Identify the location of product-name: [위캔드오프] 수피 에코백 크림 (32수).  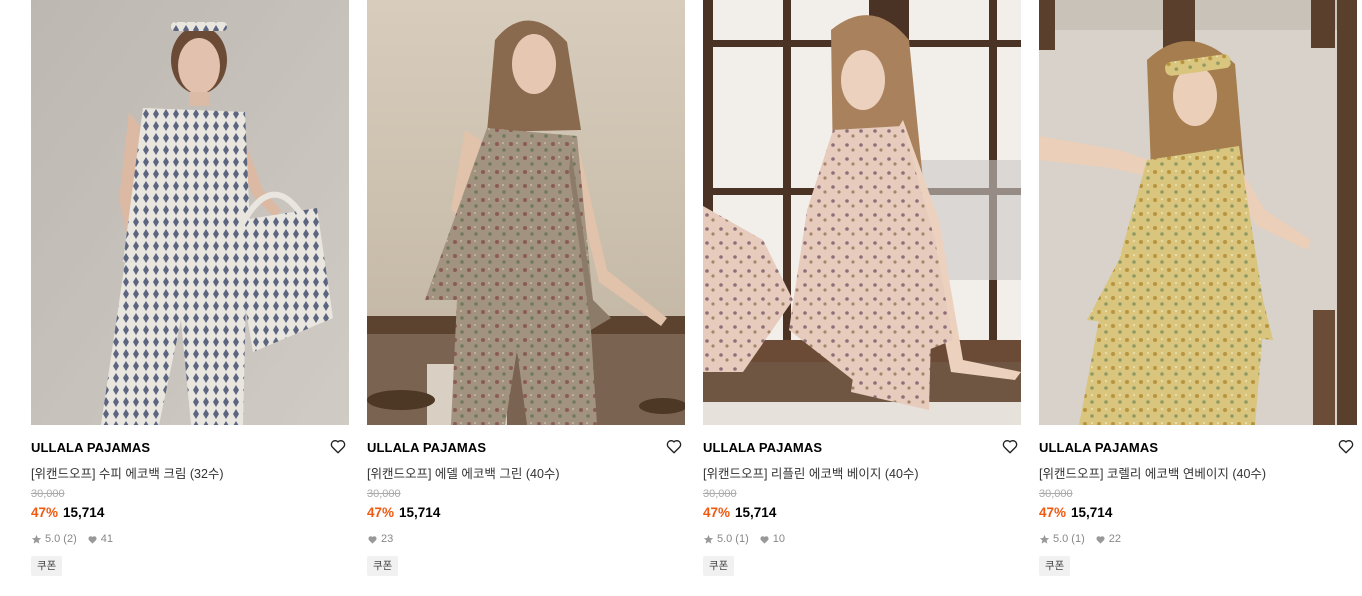
(127, 472).